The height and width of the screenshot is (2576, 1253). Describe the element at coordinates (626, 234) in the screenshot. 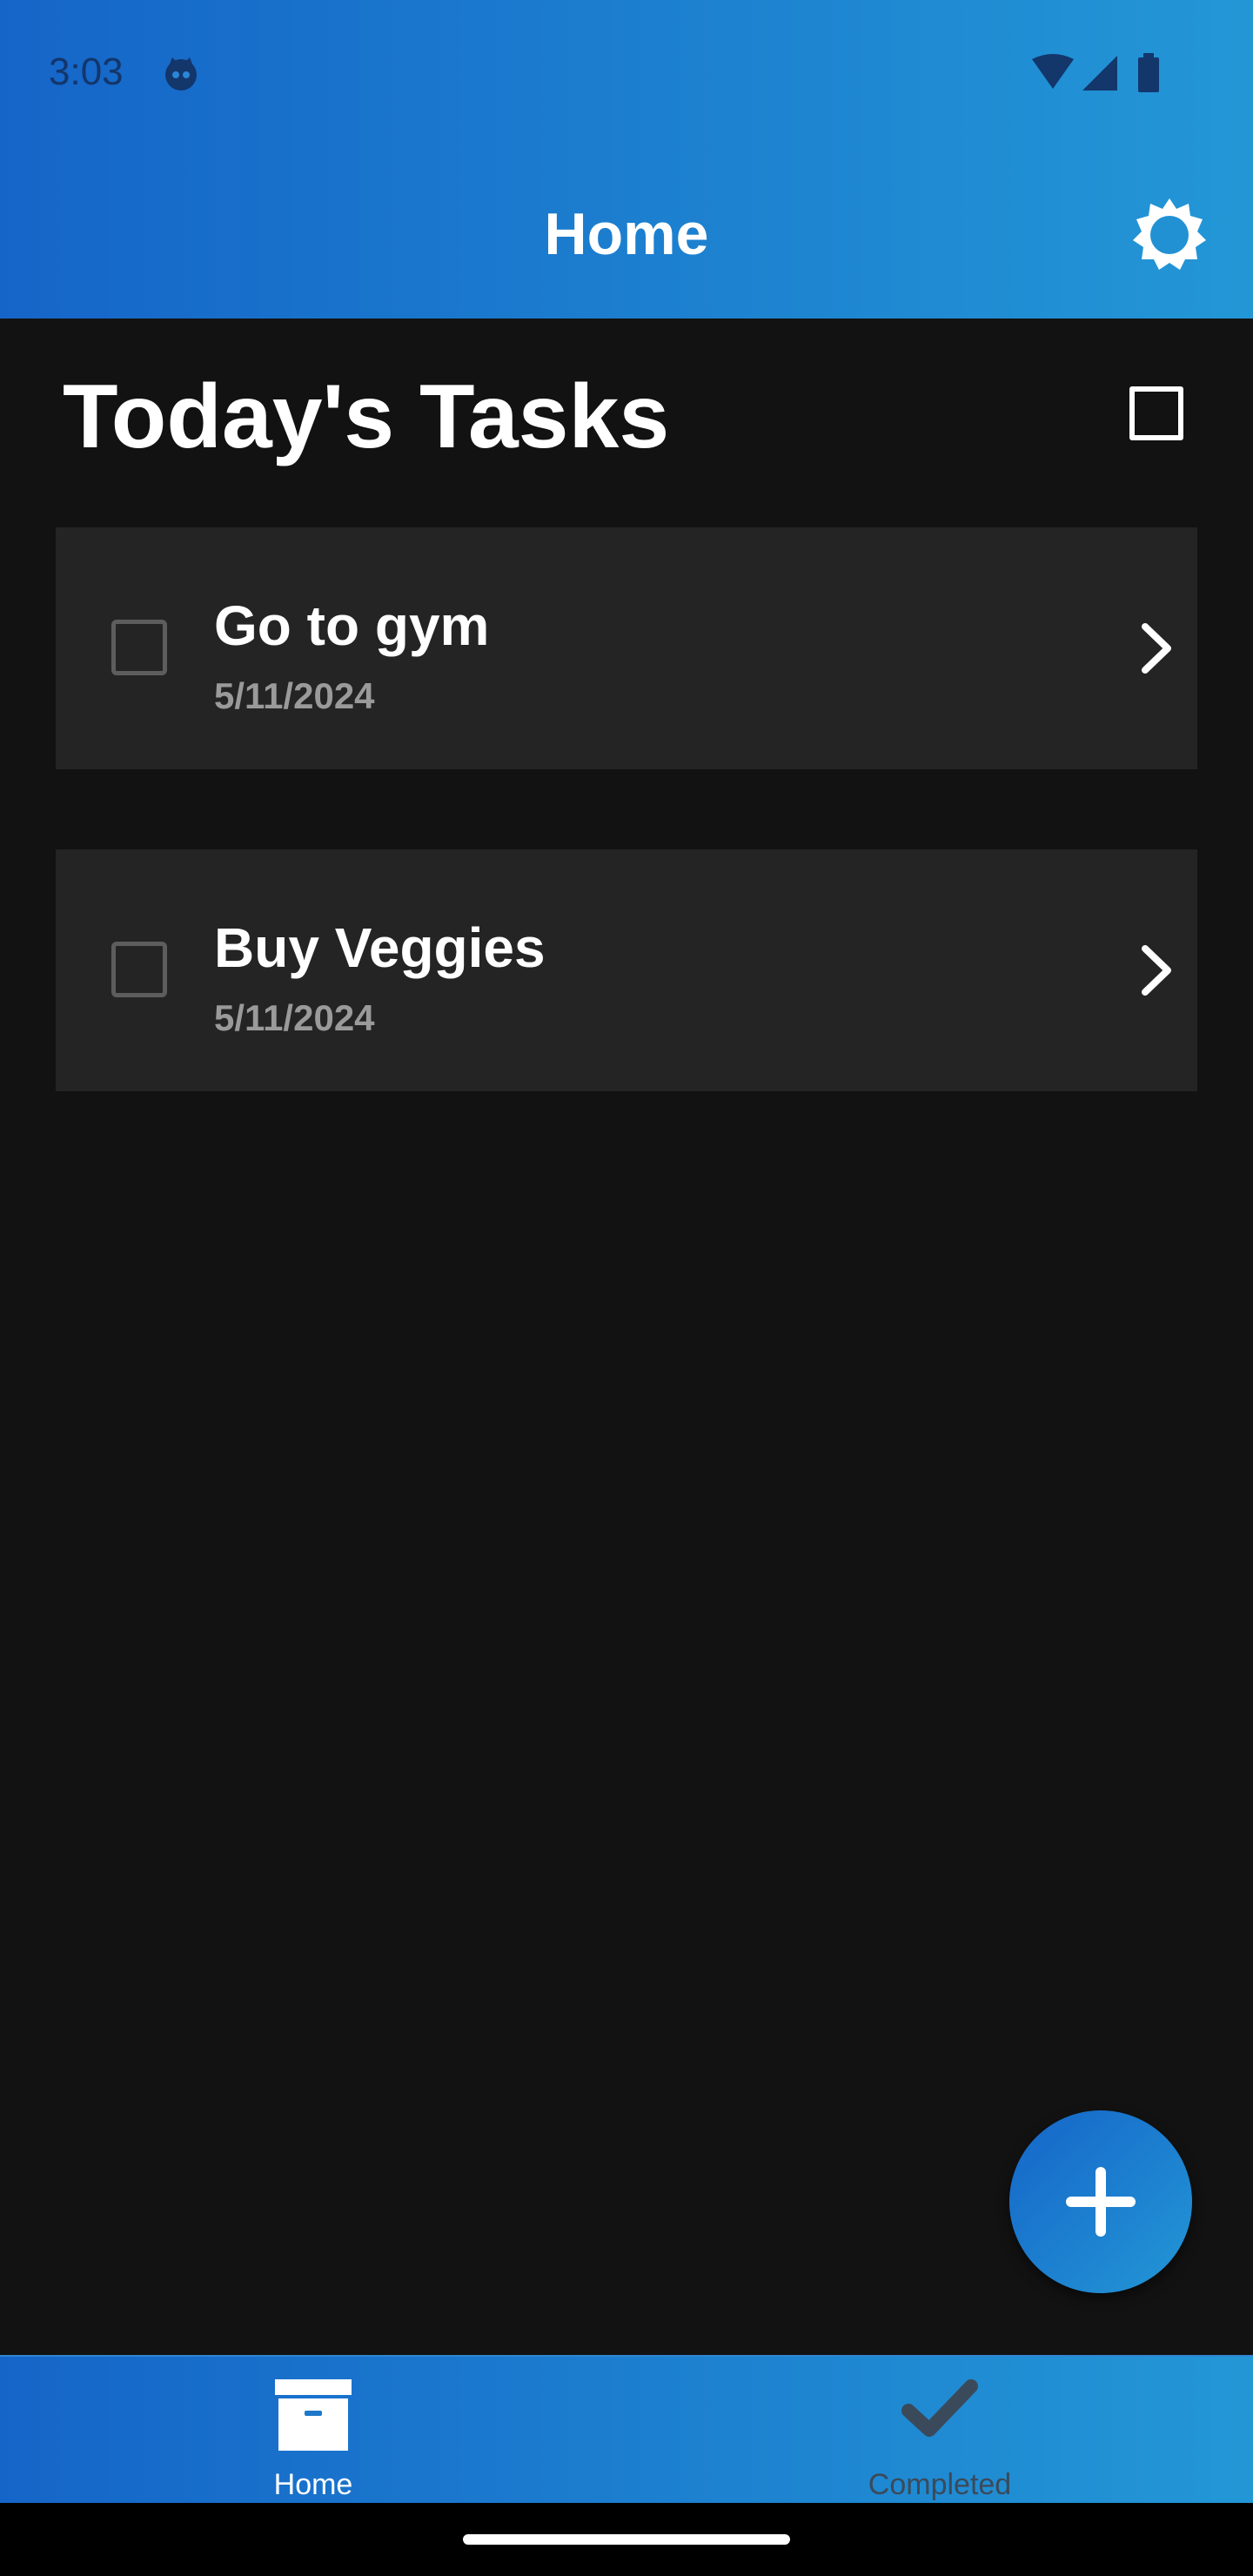

I see `app-title: Home` at that location.